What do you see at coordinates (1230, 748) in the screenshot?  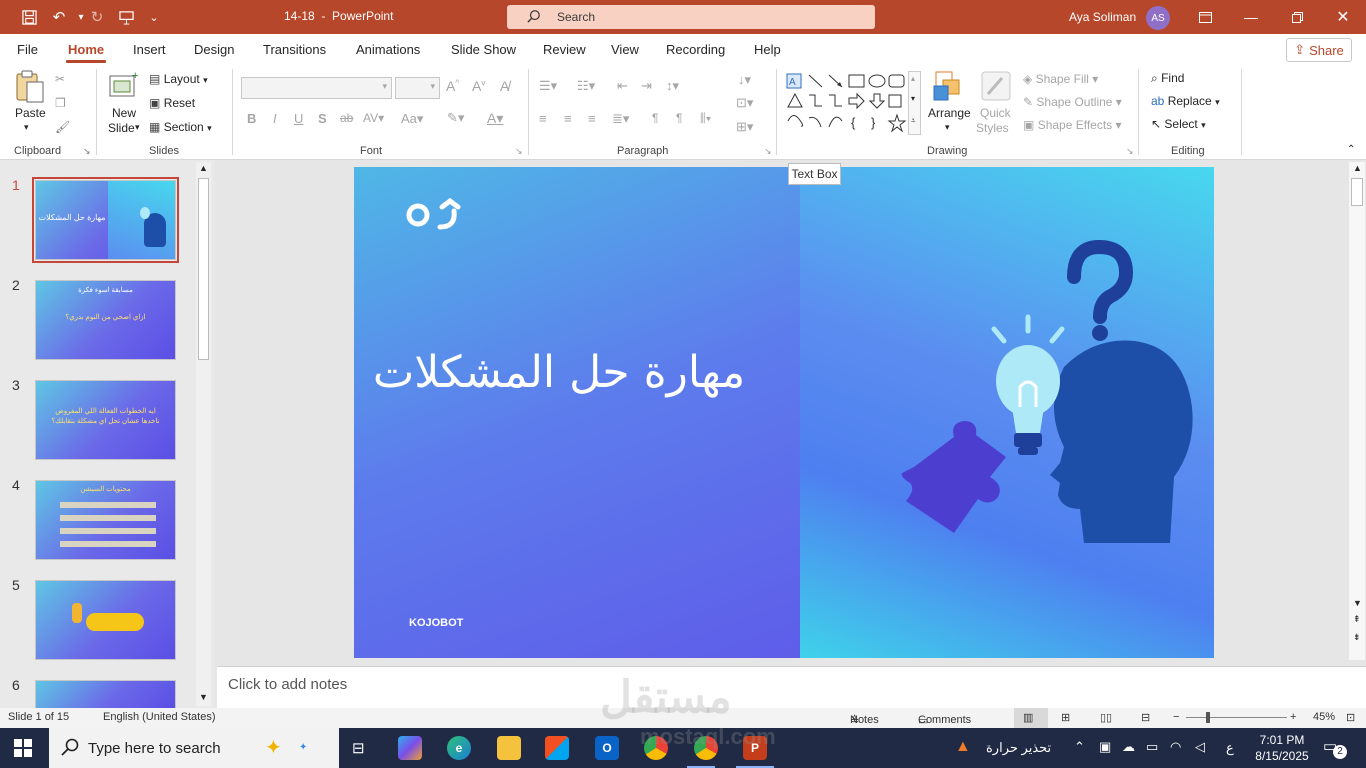 I see `input-language: ع` at bounding box center [1230, 748].